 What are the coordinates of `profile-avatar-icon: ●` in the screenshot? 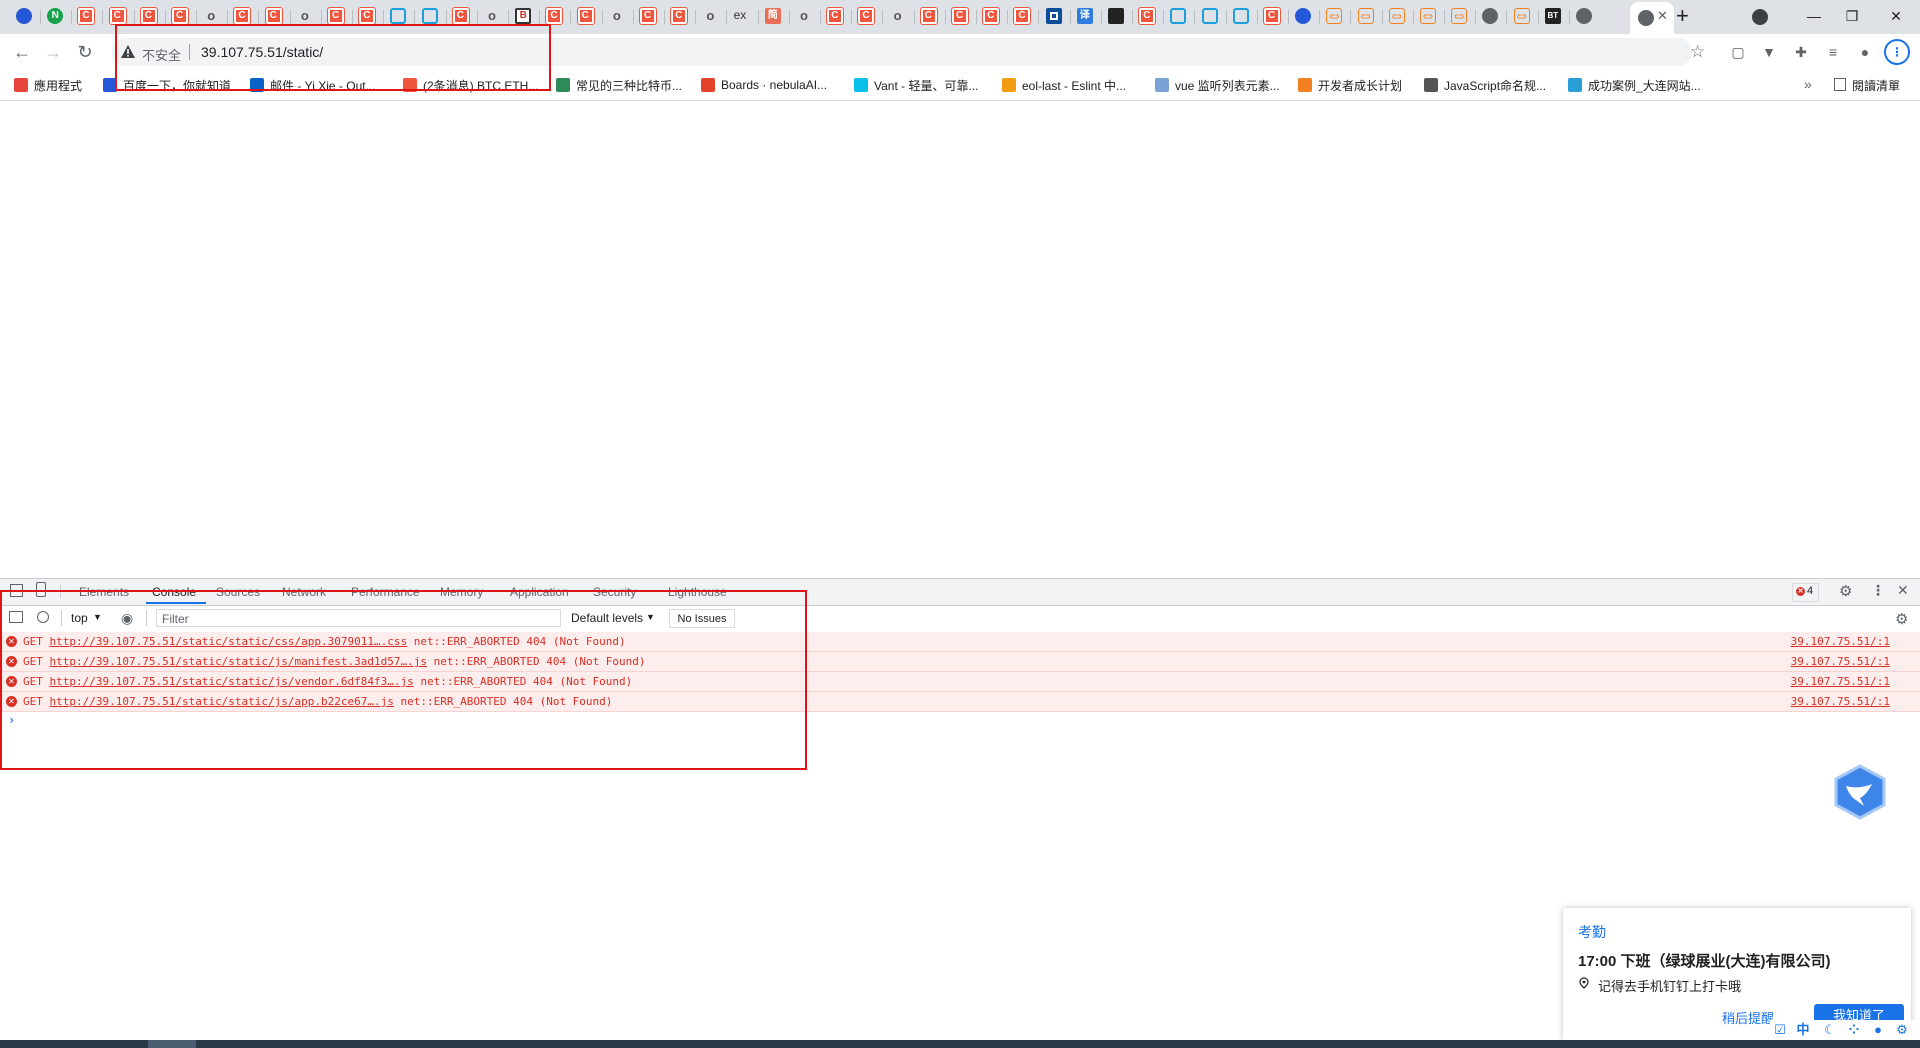 It's located at (1865, 52).